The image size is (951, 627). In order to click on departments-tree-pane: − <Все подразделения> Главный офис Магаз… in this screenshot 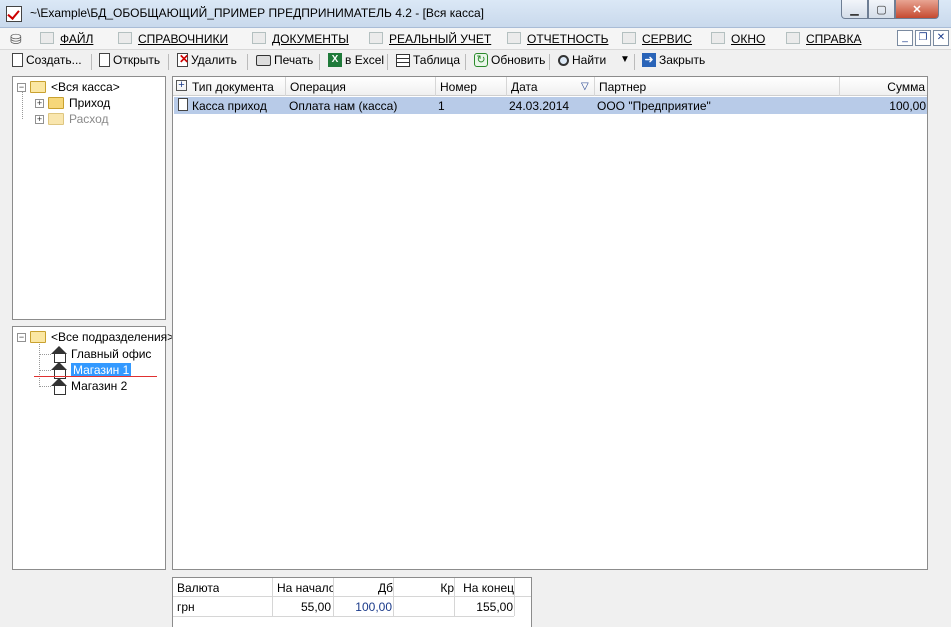, I will do `click(93, 448)`.